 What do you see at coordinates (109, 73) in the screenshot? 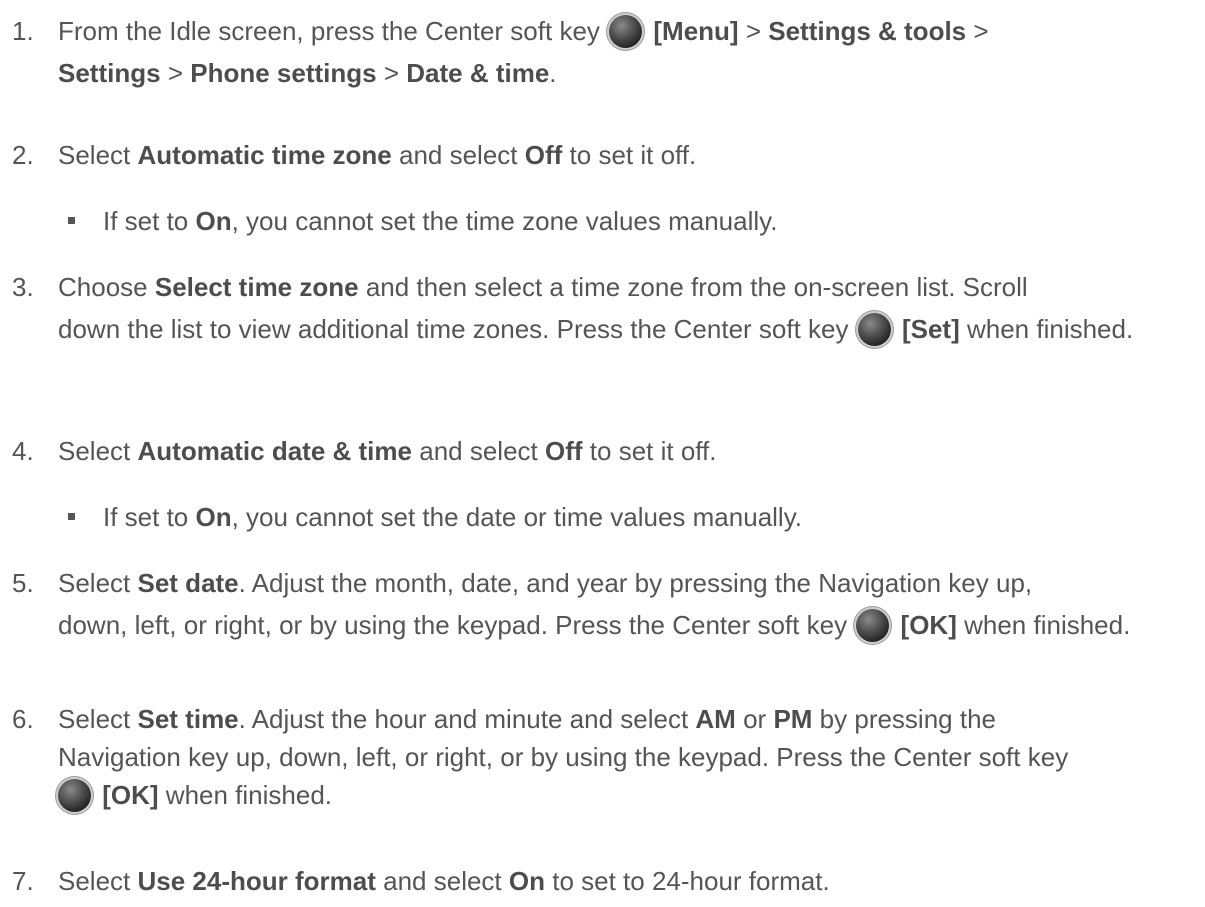
I see `menu-path-item: Settings` at bounding box center [109, 73].